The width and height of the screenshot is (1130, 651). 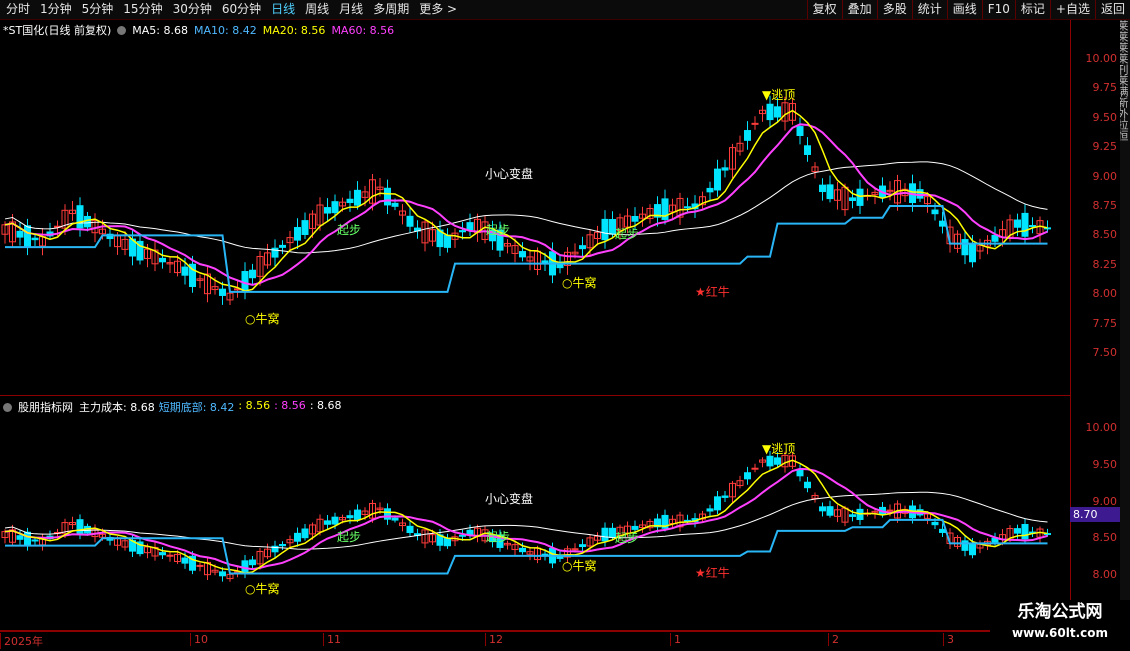 I want to click on period-tab-4: 30分钟, so click(x=191, y=9).